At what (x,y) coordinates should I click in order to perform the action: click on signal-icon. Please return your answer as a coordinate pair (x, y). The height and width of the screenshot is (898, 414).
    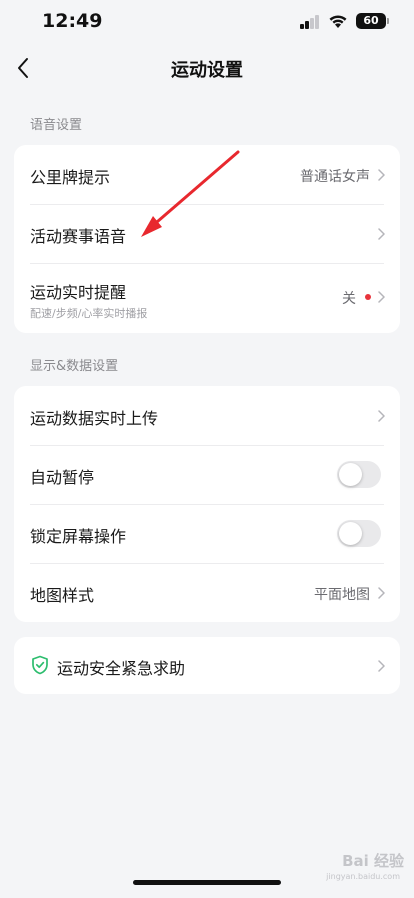
    Looking at the image, I should click on (310, 22).